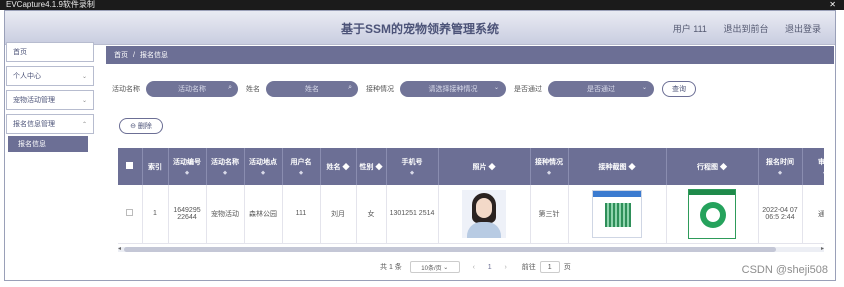 Image resolution: width=844 pixels, height=287 pixels. Describe the element at coordinates (27, 76) in the screenshot. I see `sidebar-item-label: 个人中心` at that location.